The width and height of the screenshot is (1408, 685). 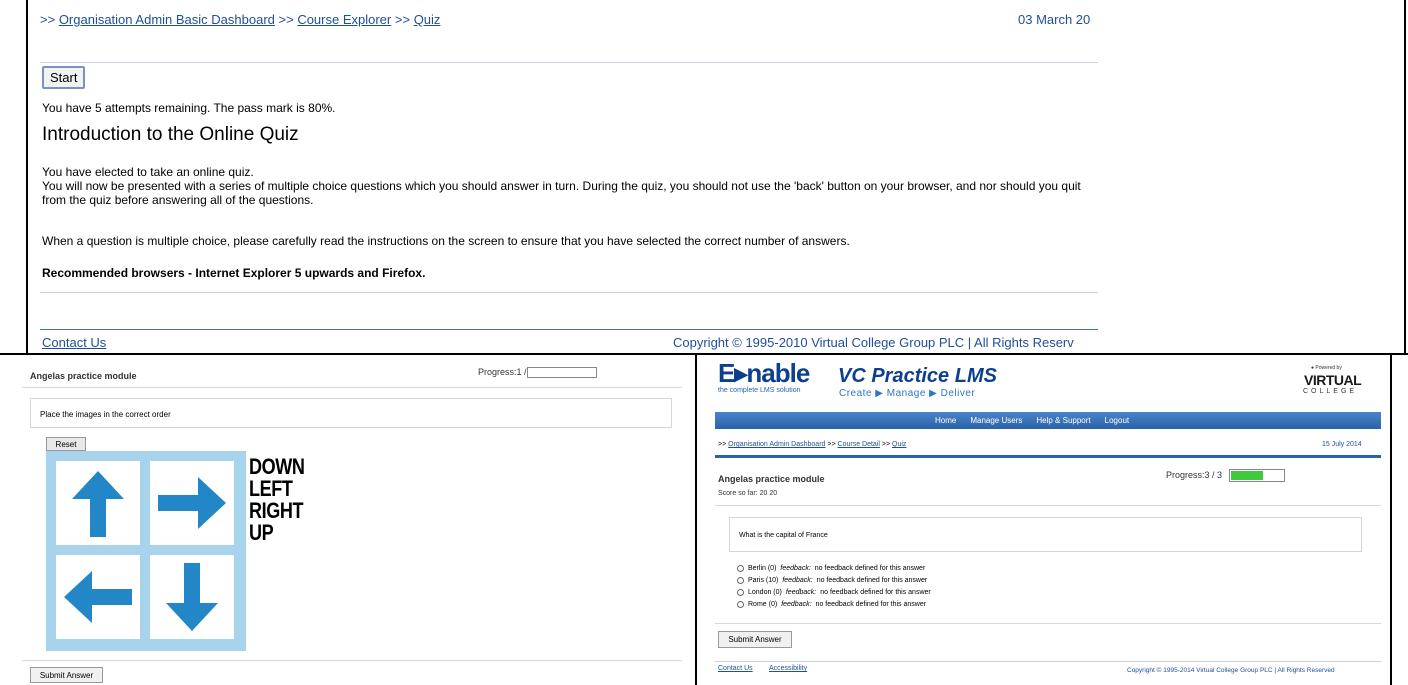 What do you see at coordinates (146, 551) in the screenshot?
I see `image-ordering-grid` at bounding box center [146, 551].